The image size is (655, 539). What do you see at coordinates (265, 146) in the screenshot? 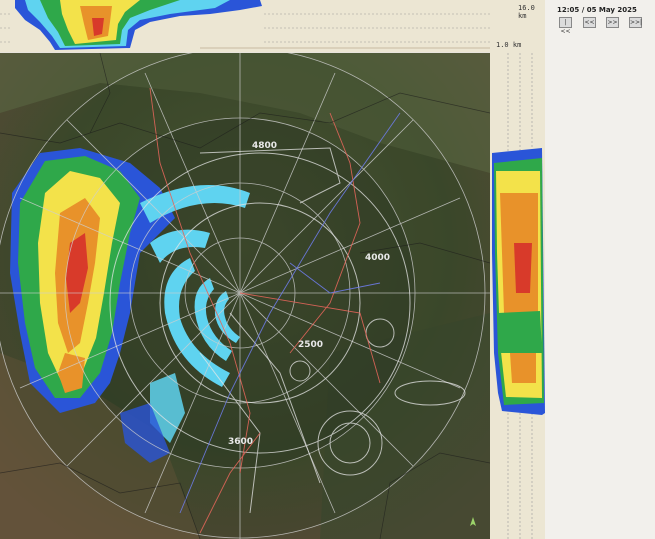
I see `range-label-4800: 4800` at bounding box center [265, 146].